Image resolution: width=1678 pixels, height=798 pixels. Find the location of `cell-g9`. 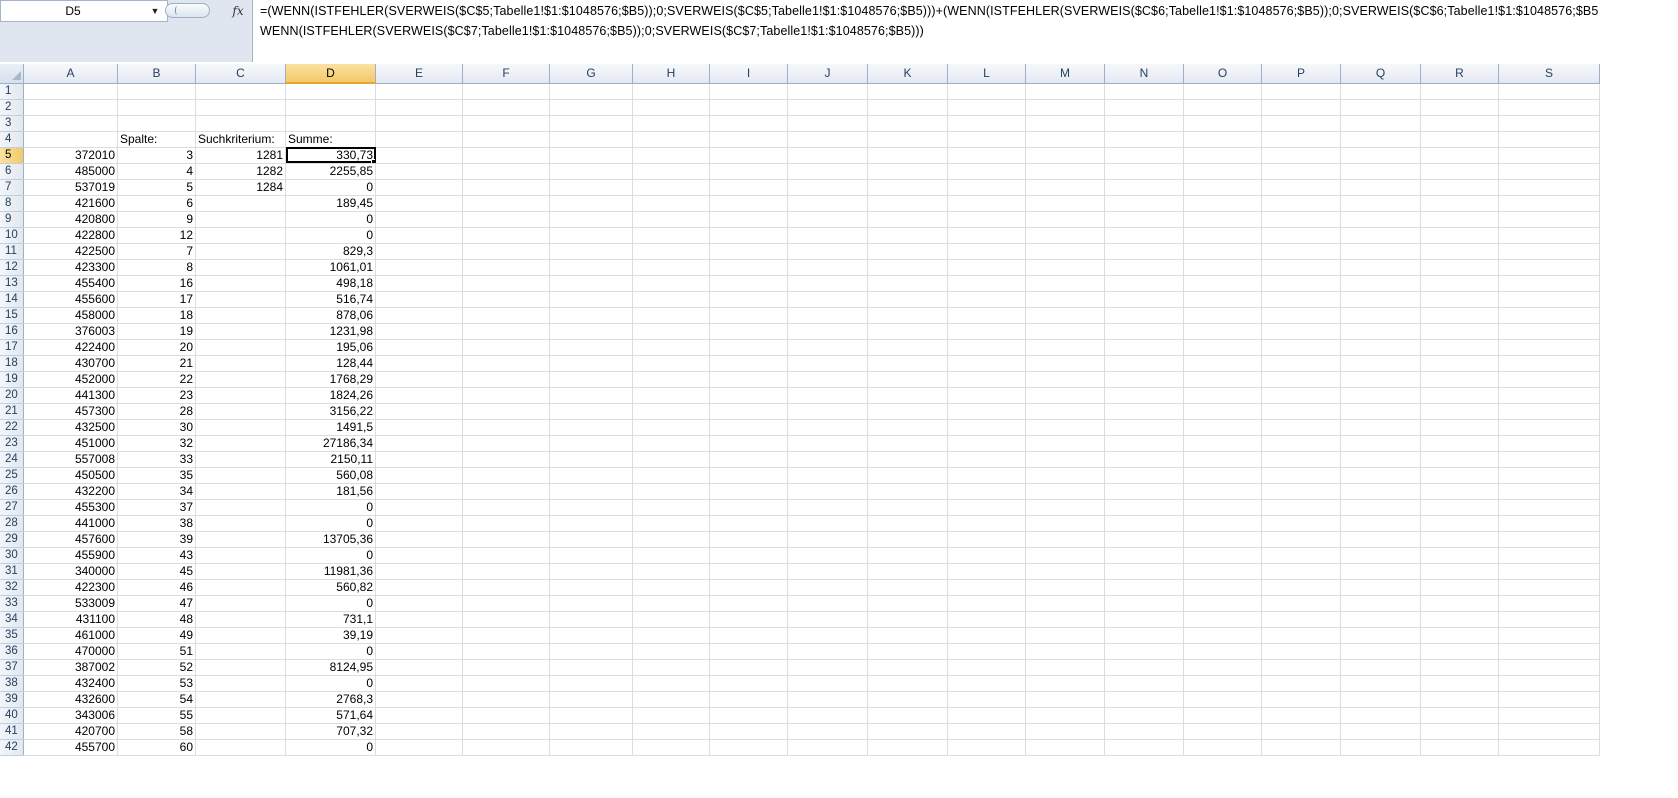

cell-g9 is located at coordinates (591, 219).